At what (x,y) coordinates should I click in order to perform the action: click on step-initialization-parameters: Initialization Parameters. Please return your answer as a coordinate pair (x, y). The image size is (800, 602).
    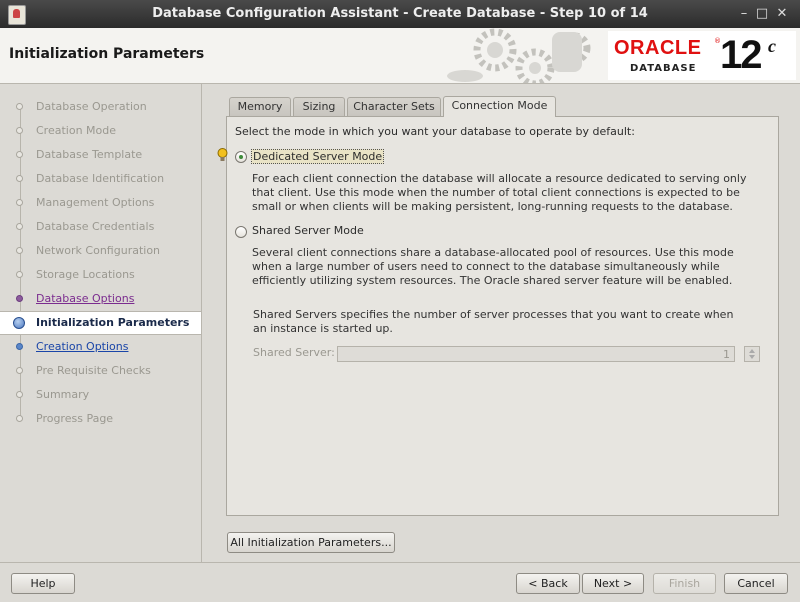
    Looking at the image, I should click on (100, 323).